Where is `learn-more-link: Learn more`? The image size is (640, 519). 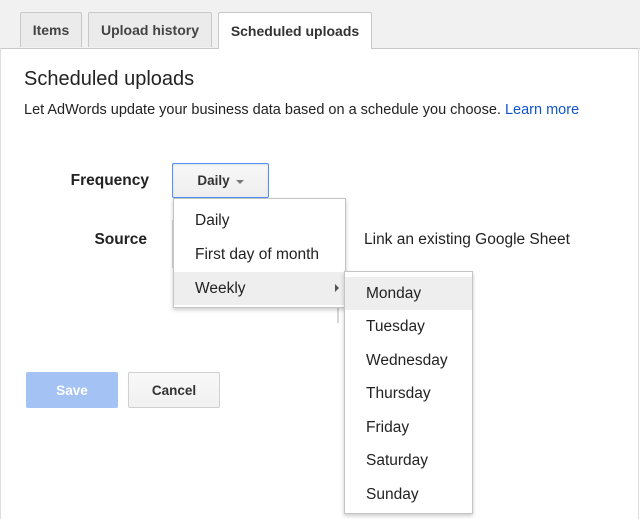 learn-more-link: Learn more is located at coordinates (542, 110).